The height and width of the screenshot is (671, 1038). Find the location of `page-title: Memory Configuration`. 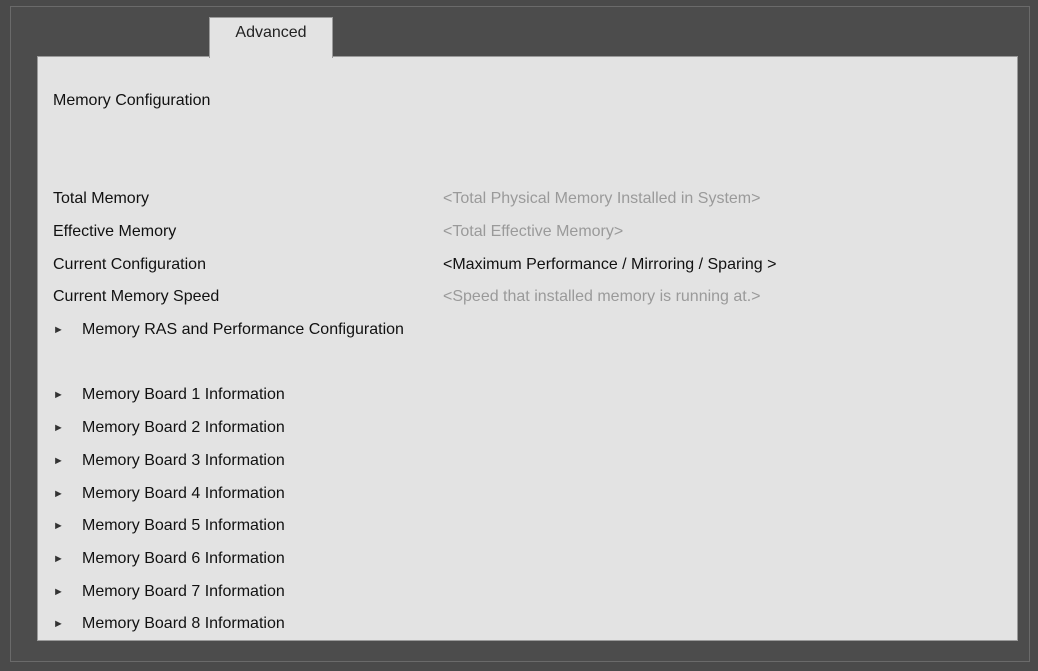

page-title: Memory Configuration is located at coordinates (132, 100).